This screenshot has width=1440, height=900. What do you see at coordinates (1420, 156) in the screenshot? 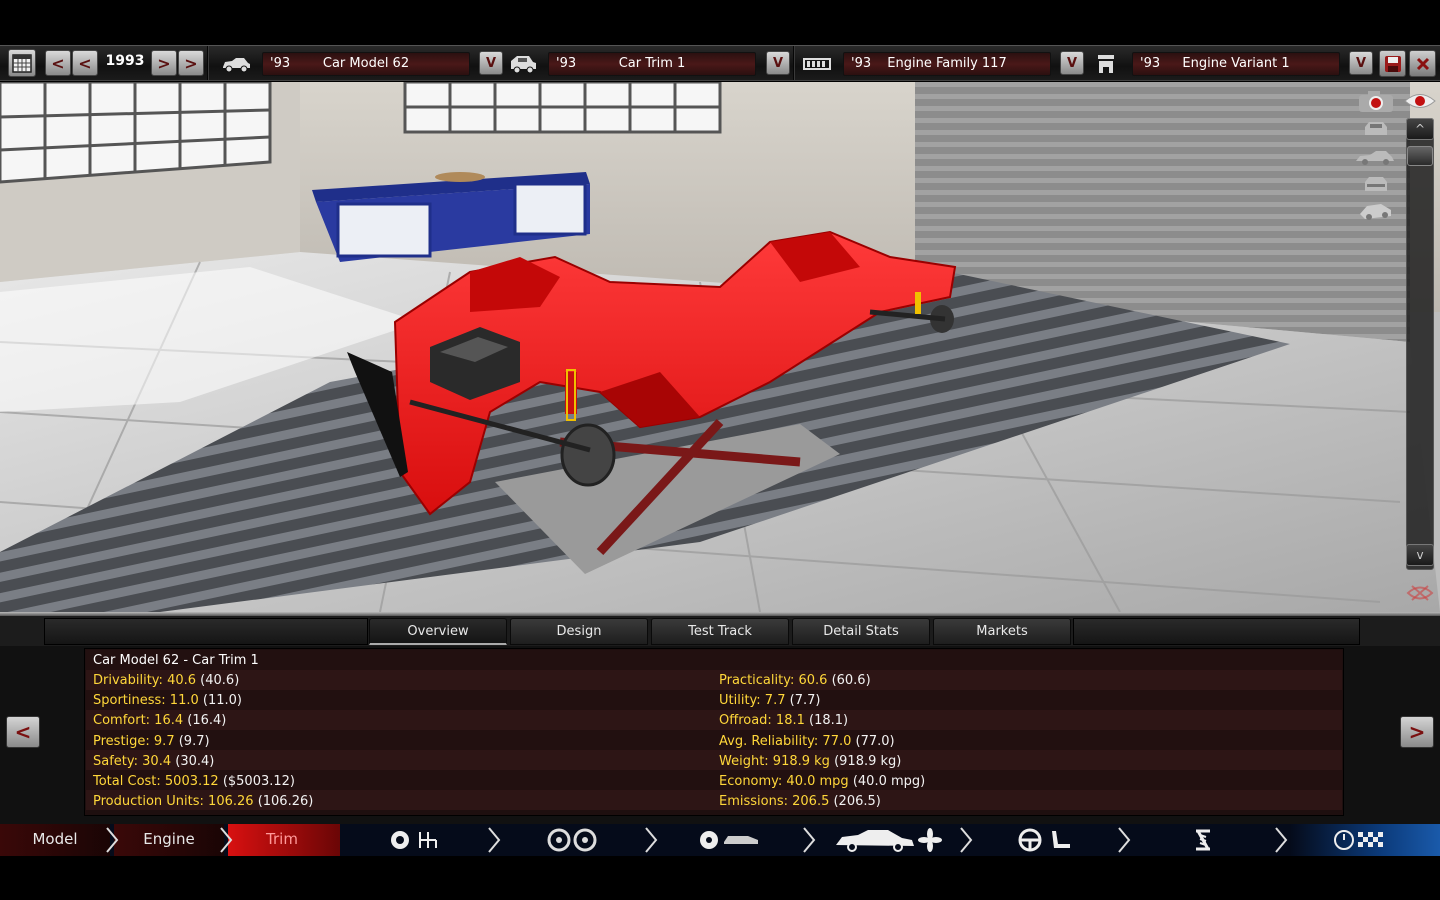
I see `zoom-scroll-thumb` at bounding box center [1420, 156].